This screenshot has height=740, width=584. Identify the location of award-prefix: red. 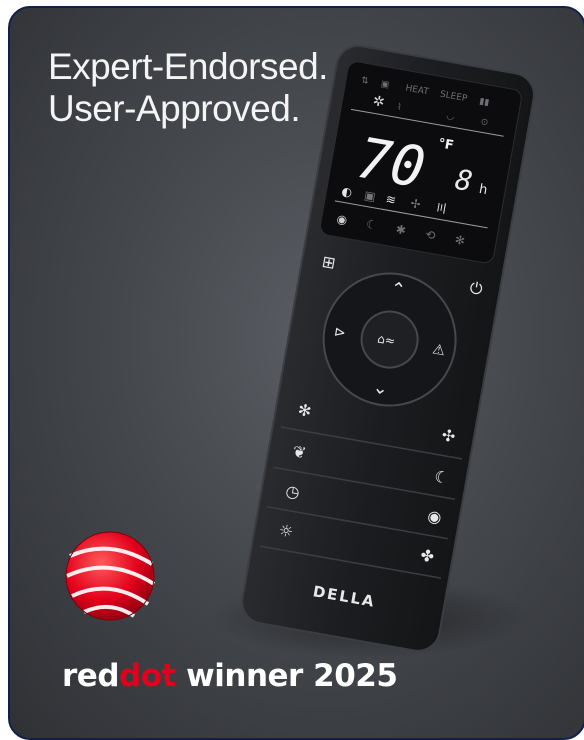
(91, 676).